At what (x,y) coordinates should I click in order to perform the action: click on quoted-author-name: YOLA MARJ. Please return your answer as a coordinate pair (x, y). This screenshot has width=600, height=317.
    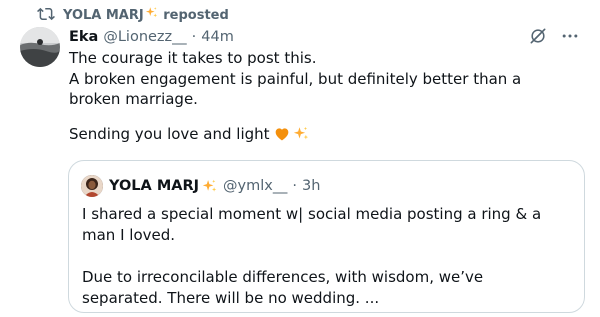
    Looking at the image, I should click on (154, 186).